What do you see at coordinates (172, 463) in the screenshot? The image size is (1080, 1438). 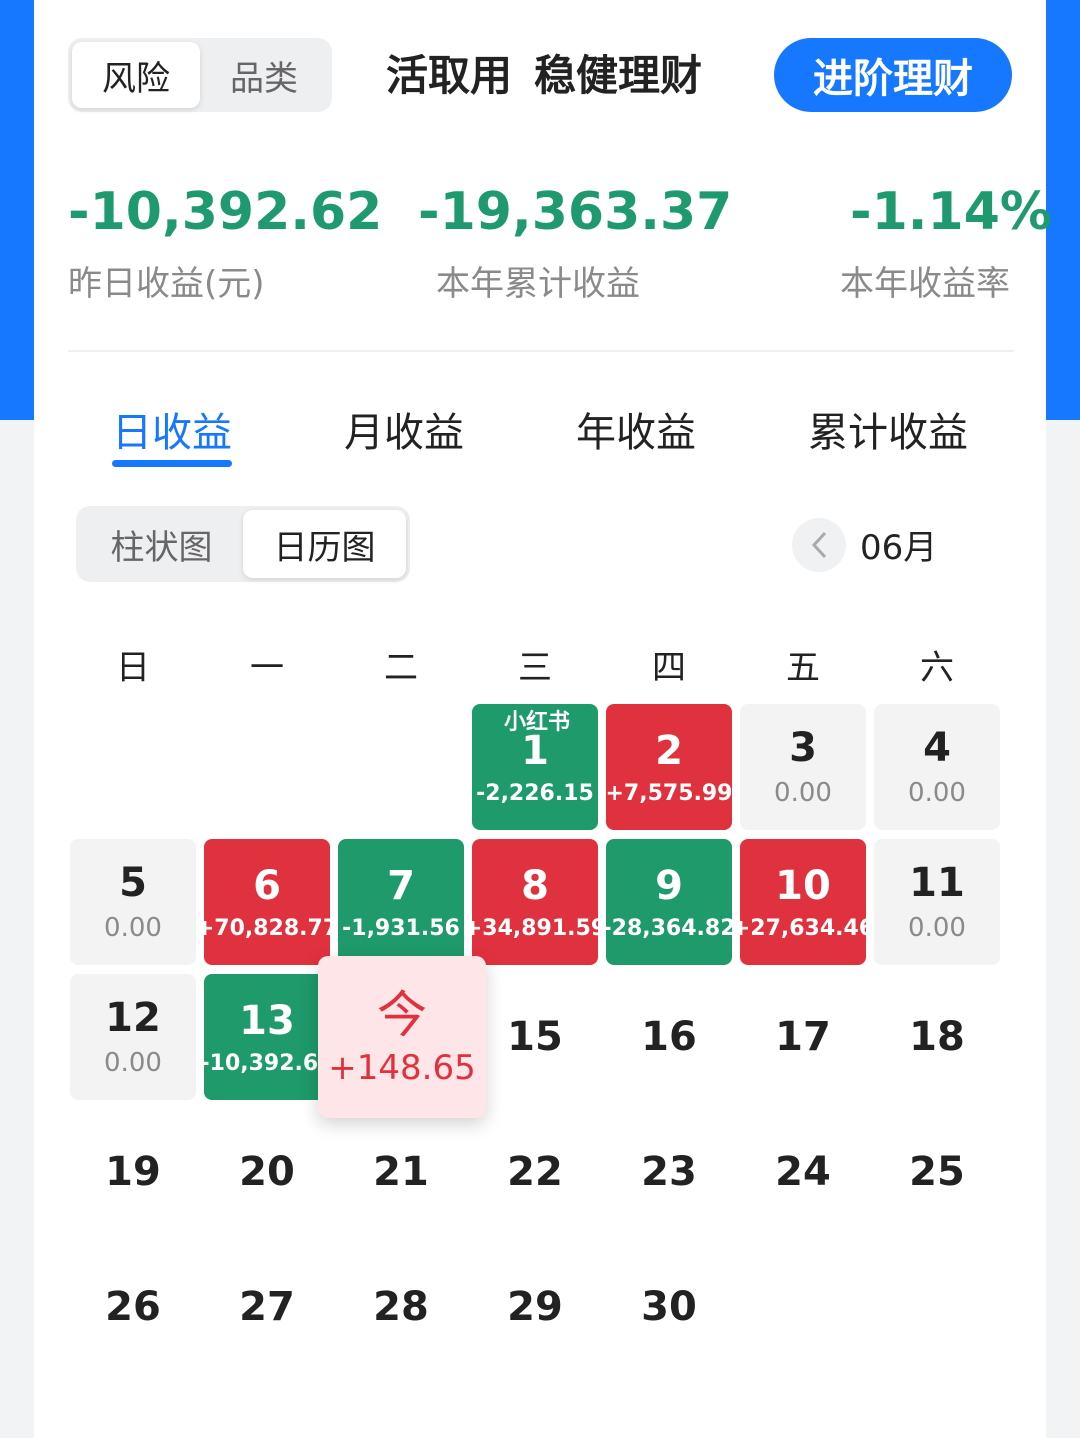 I see `active-tab-indicator` at bounding box center [172, 463].